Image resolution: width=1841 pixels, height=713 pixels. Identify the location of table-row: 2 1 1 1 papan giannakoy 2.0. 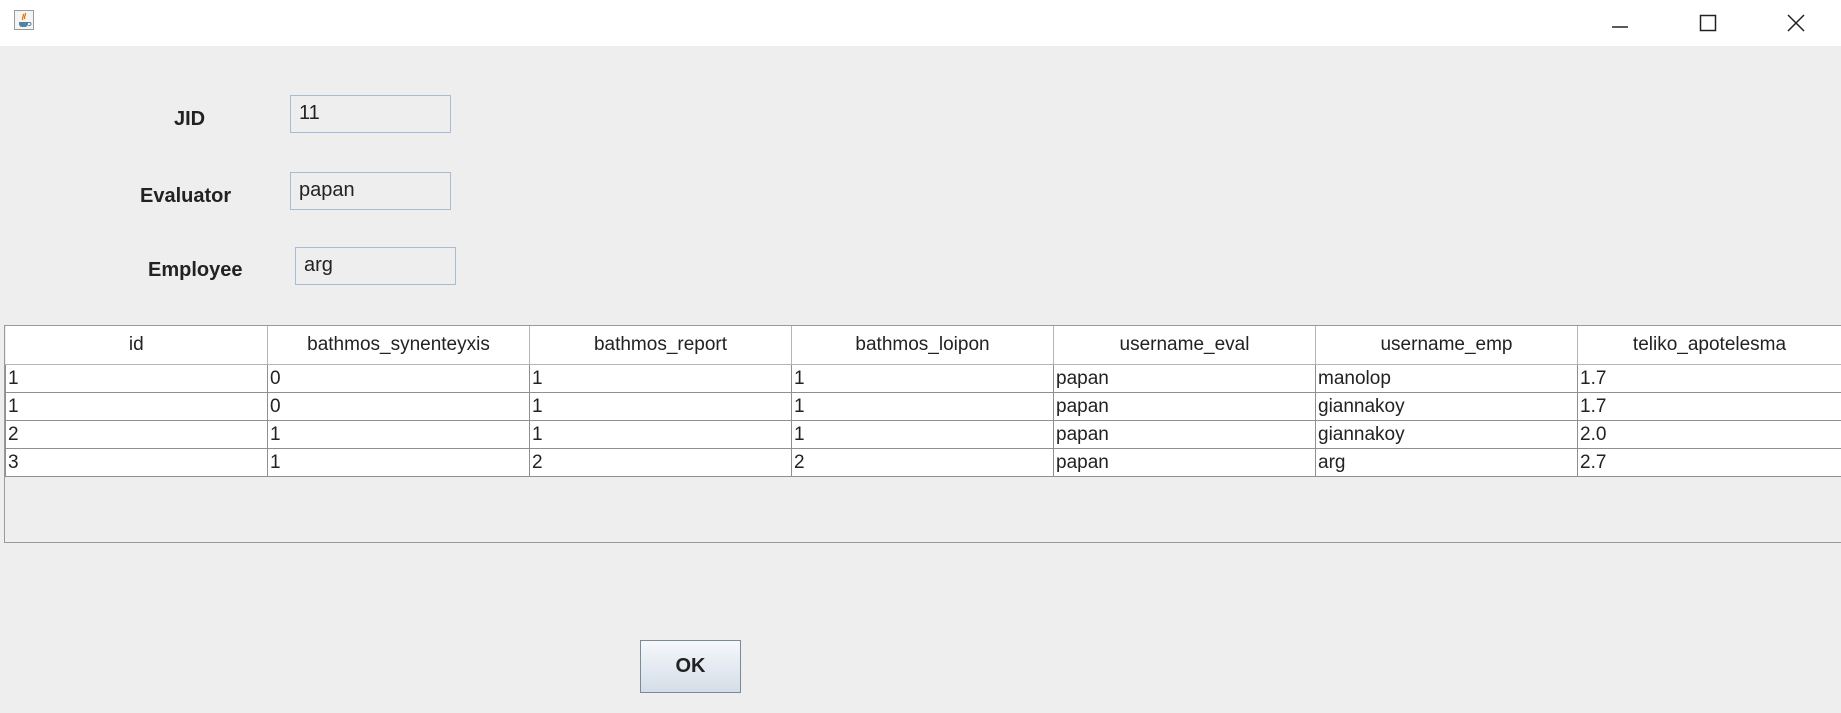
(923, 434).